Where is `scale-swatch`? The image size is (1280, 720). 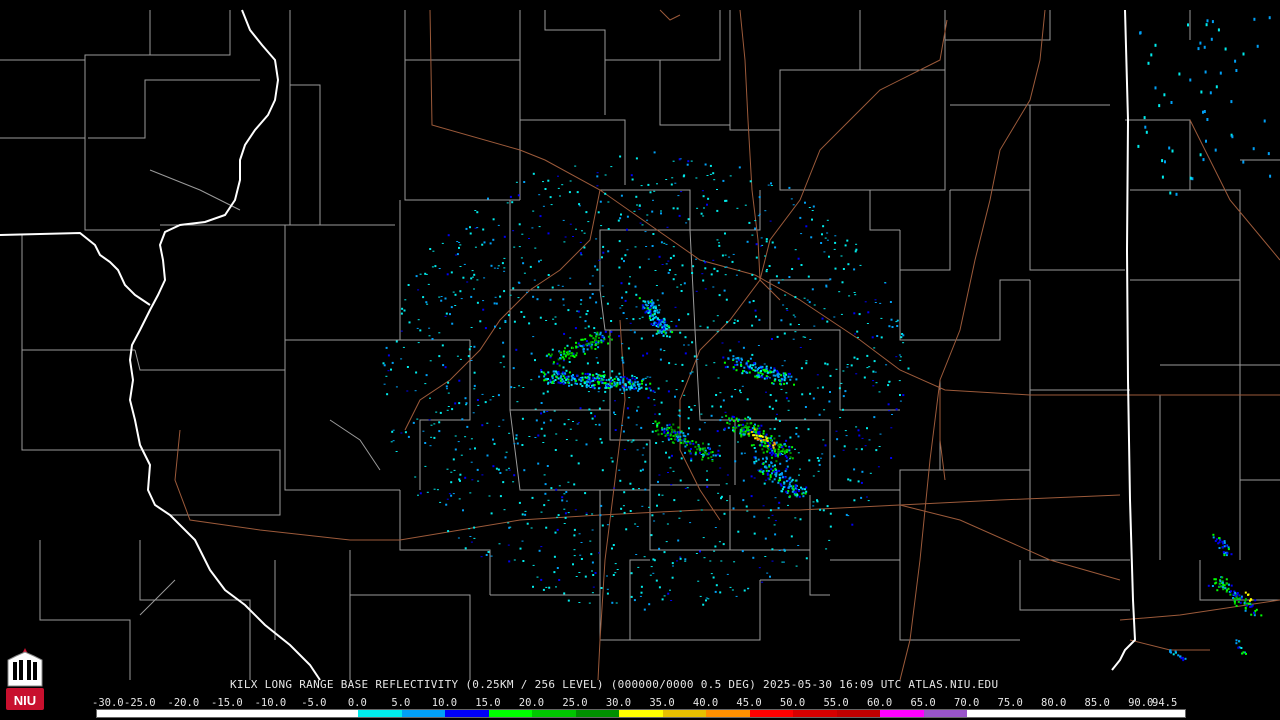
scale-swatch is located at coordinates (206, 713).